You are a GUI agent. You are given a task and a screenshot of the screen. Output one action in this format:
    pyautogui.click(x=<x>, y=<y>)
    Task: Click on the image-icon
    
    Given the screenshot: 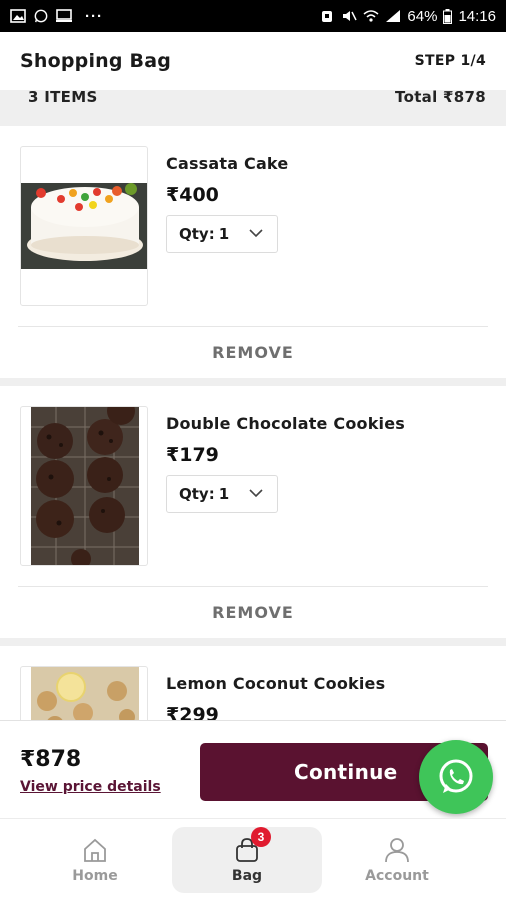 What is the action you would take?
    pyautogui.click(x=18, y=16)
    